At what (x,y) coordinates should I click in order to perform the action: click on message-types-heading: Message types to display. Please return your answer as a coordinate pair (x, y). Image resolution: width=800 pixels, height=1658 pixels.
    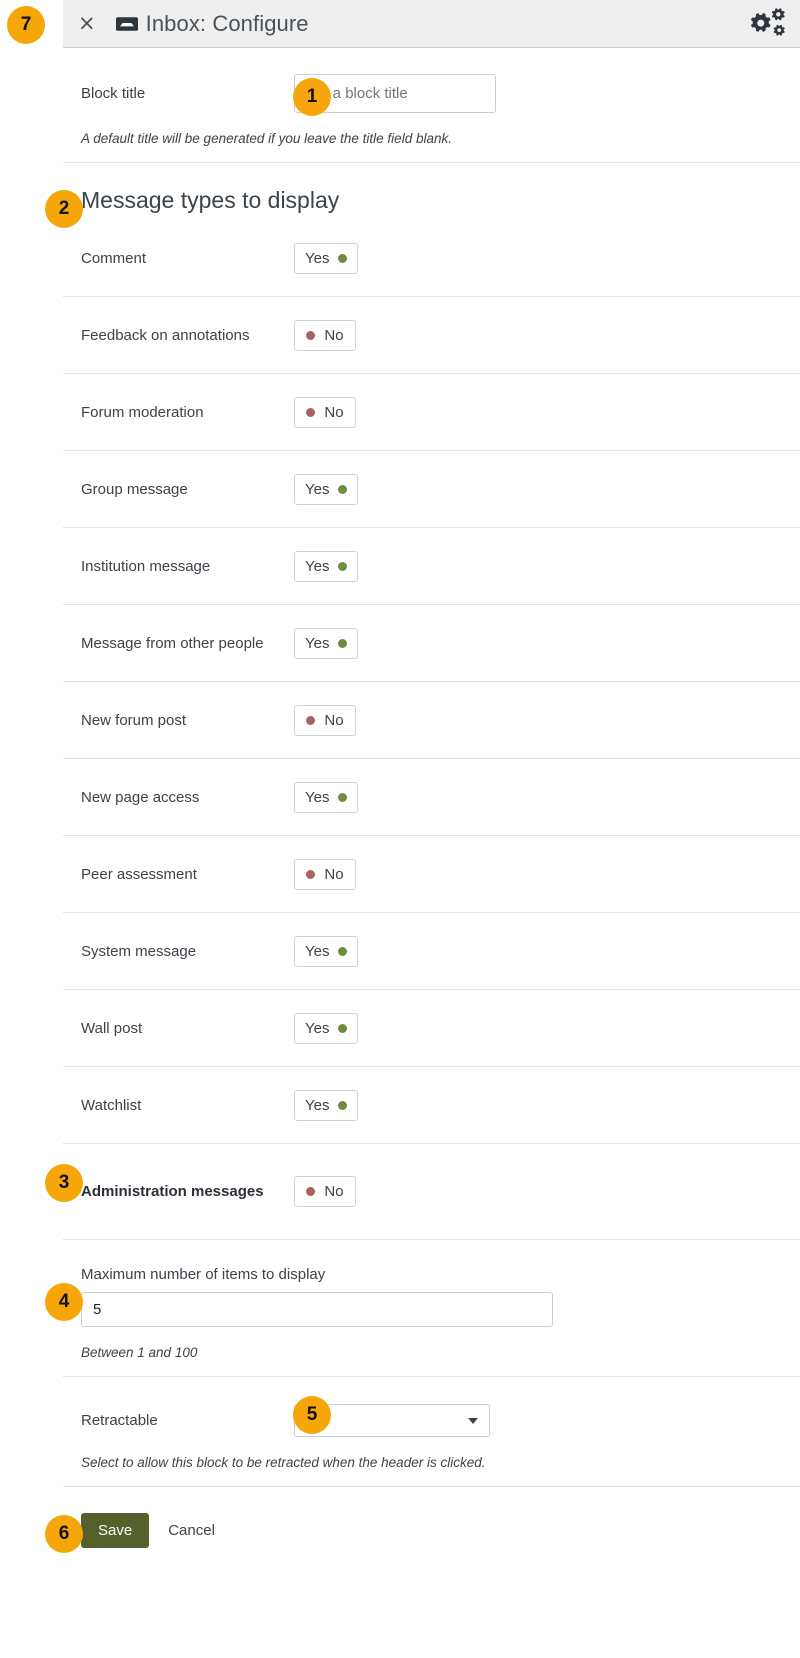
    Looking at the image, I should click on (210, 200).